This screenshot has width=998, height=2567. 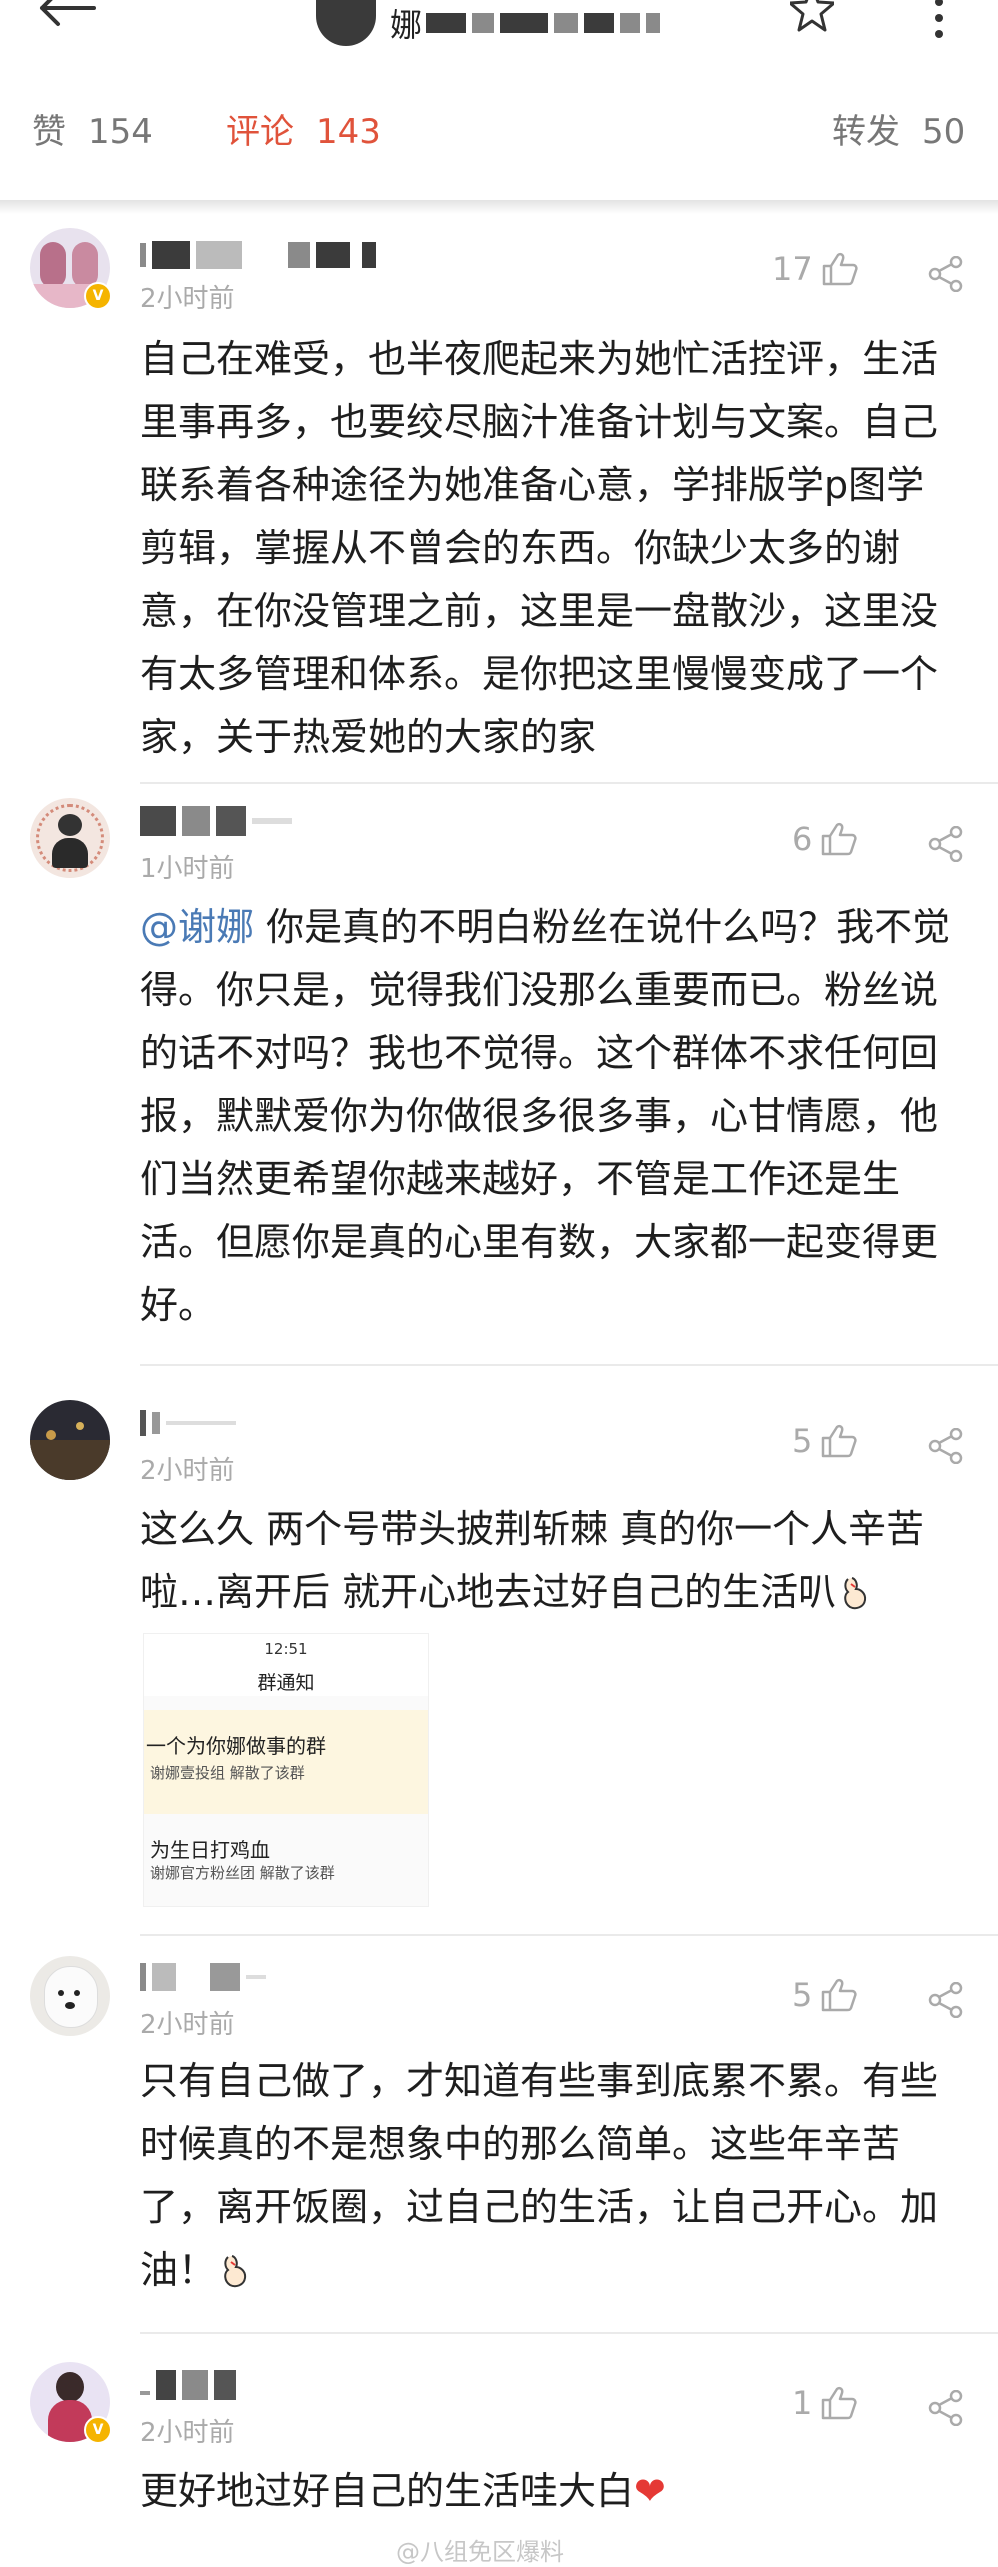 I want to click on like-button: 1, so click(x=825, y=2403).